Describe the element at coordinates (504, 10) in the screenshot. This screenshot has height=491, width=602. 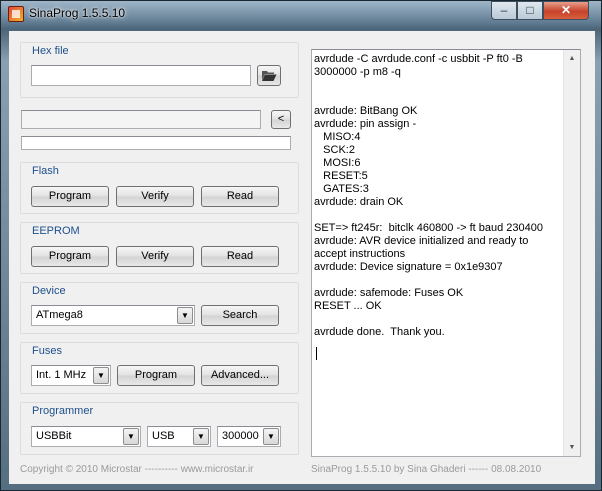
I see `minimize-button: –` at that location.